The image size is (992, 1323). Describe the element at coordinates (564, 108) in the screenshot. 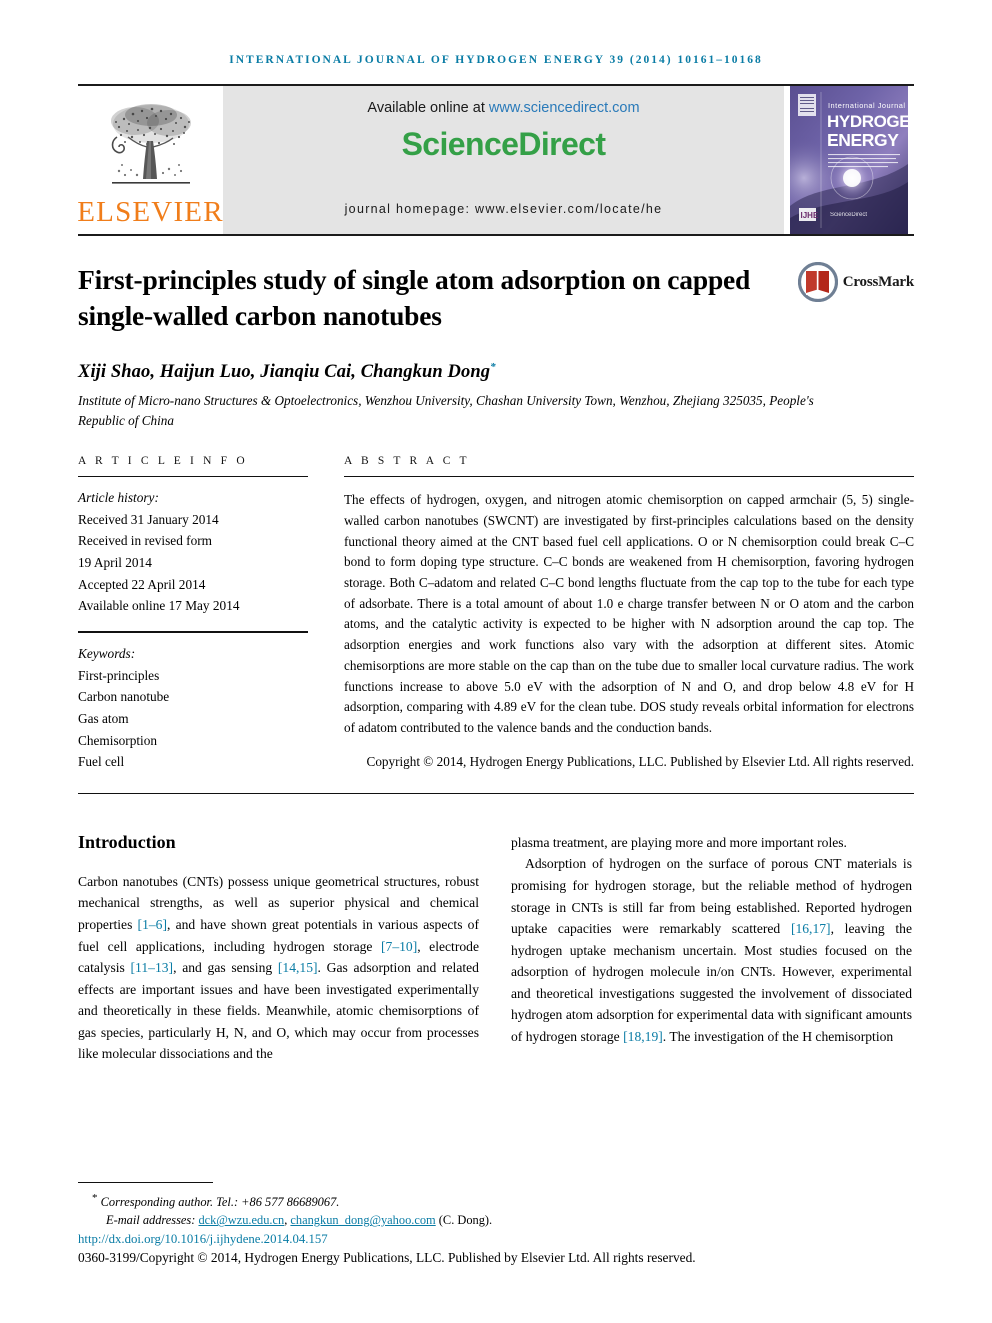

I see `sciencedirect-link: www.sciencedirect.com` at that location.